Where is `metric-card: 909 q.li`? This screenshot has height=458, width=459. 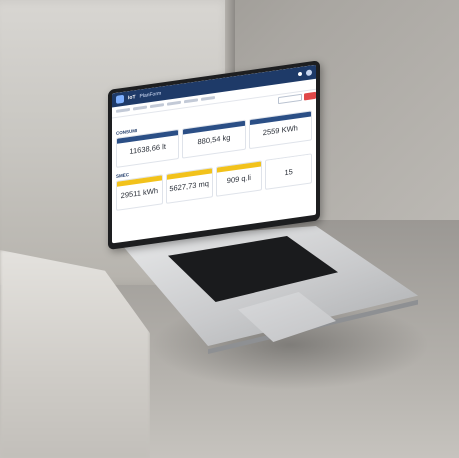
metric-card: 909 q.li is located at coordinates (239, 178).